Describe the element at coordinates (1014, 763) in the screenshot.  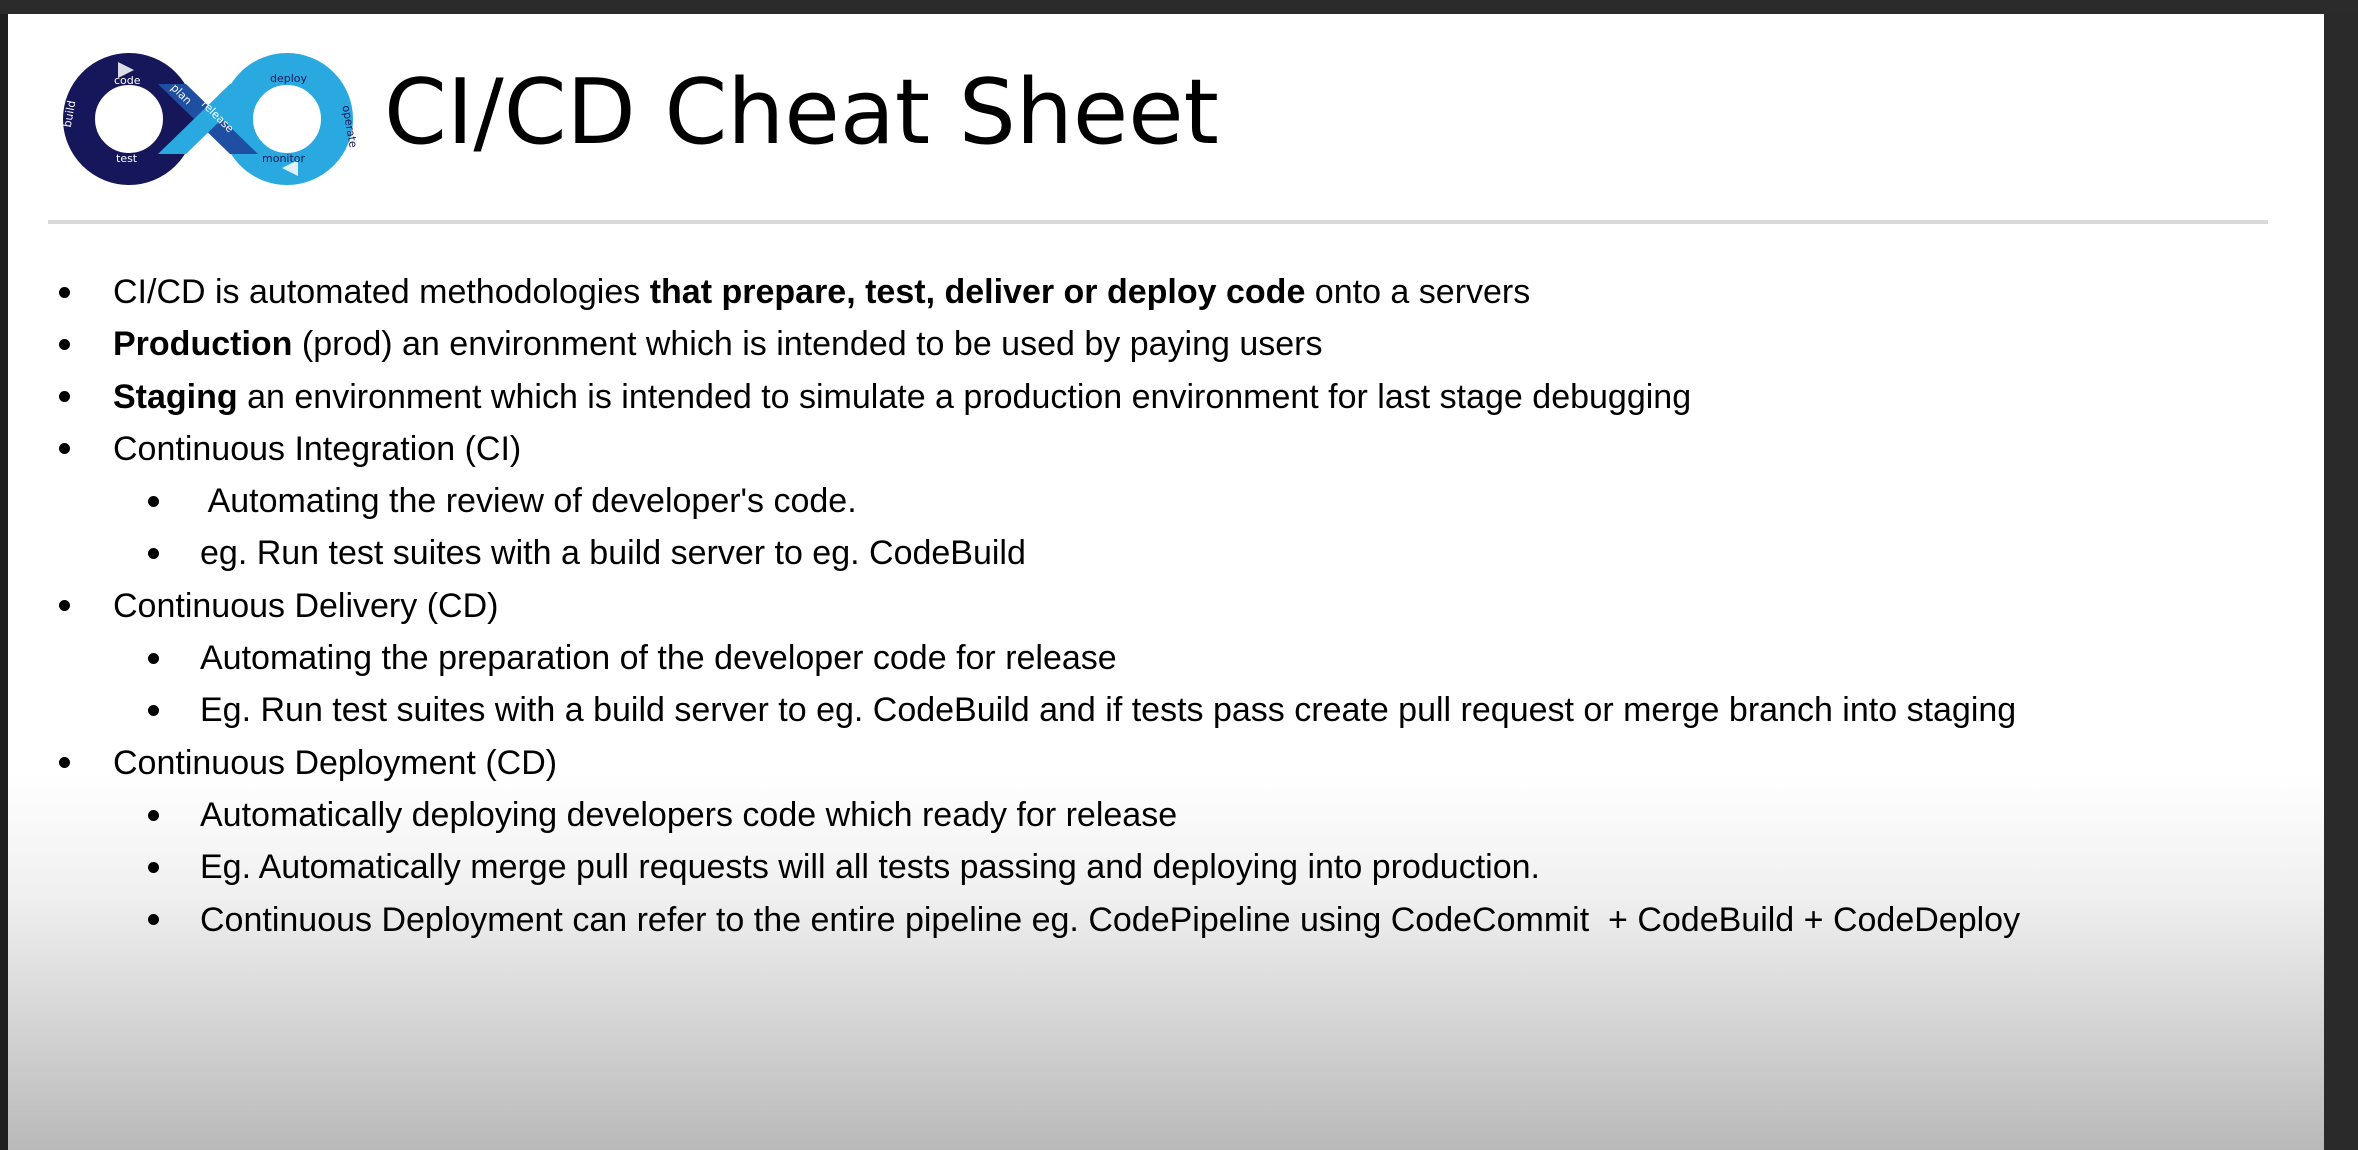
I see `bullet-continuous-deployment: Continuous Deployment (CD)` at that location.